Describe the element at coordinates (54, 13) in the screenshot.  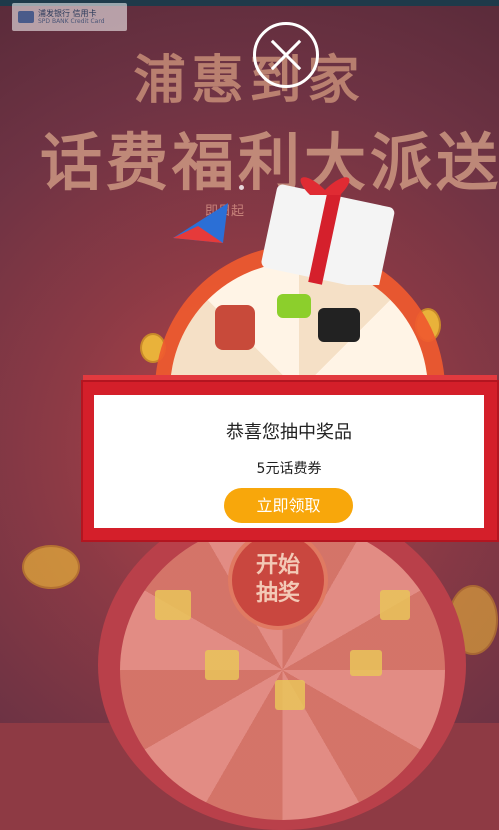
I see `bank-name-cn: 浦发银行` at that location.